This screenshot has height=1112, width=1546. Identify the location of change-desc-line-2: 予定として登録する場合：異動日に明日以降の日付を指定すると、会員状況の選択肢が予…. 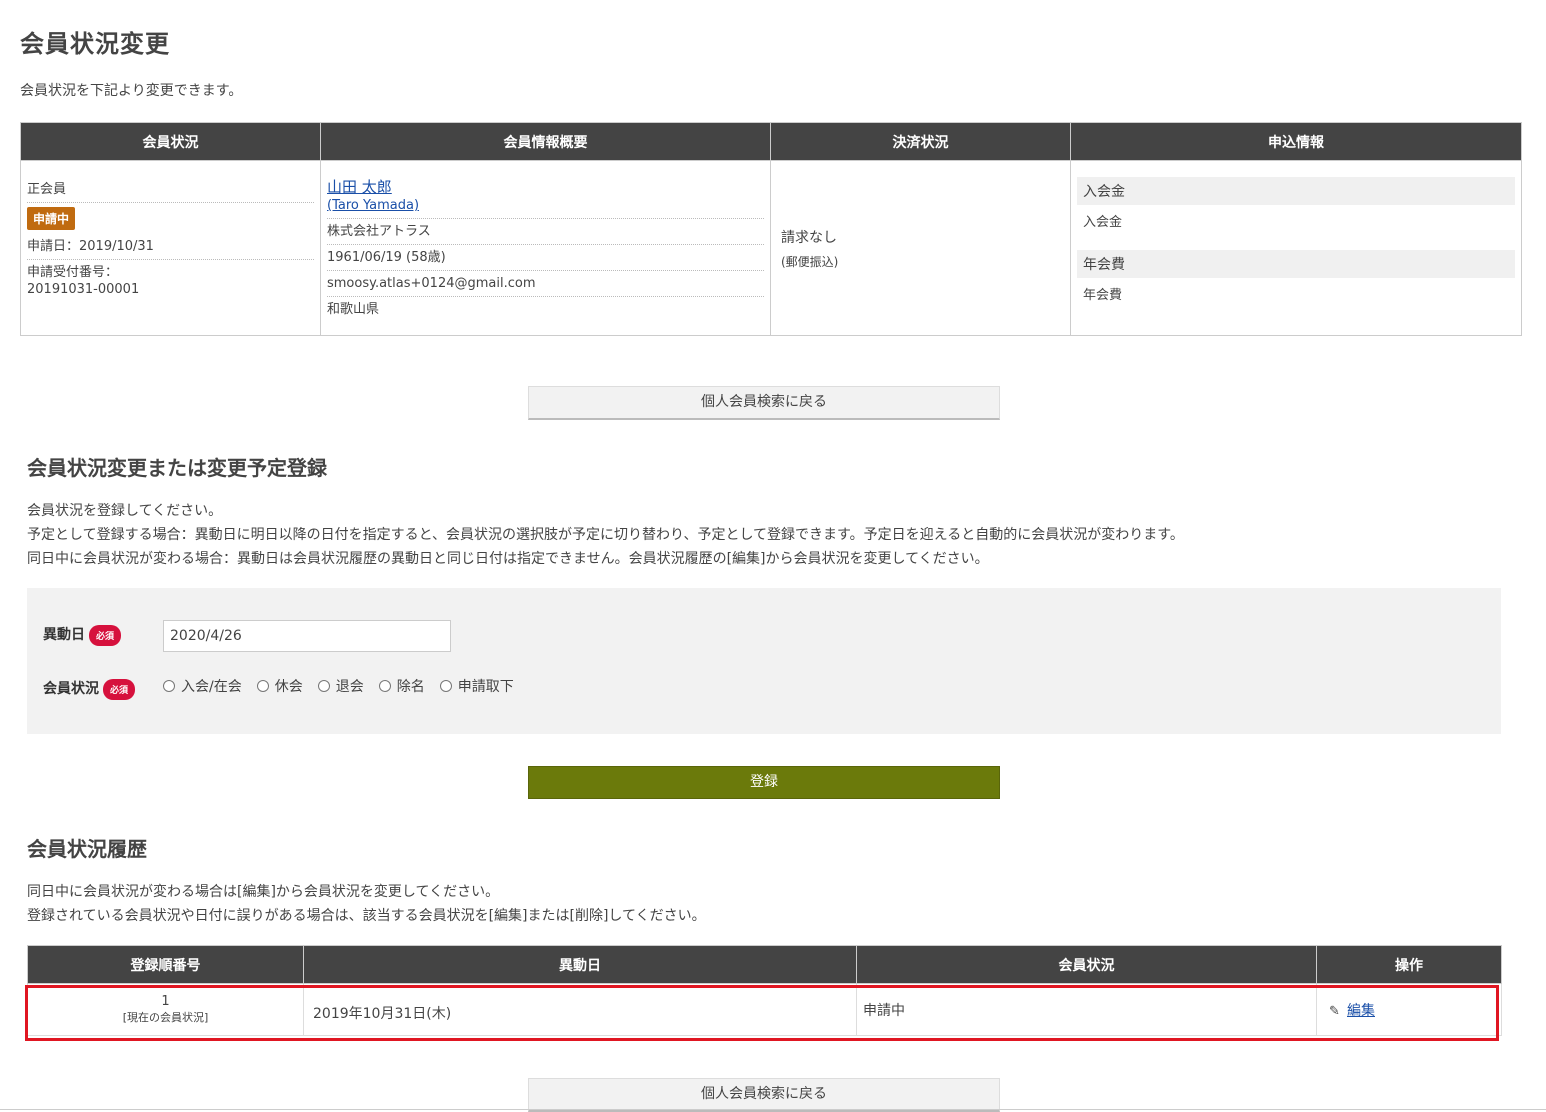
(605, 535).